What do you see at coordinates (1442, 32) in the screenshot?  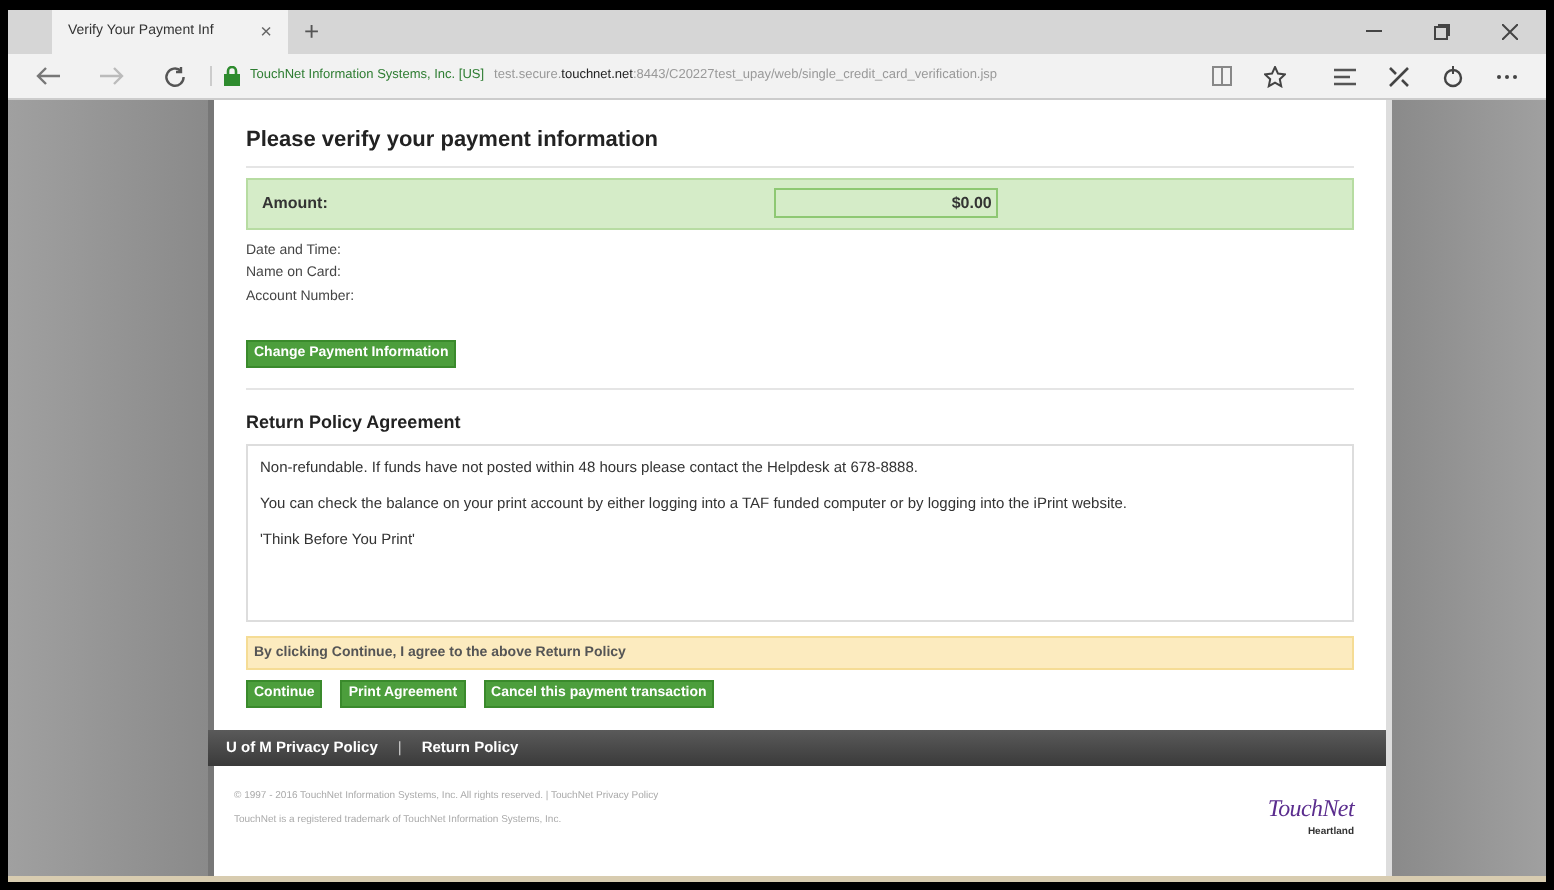 I see `restore-icon` at bounding box center [1442, 32].